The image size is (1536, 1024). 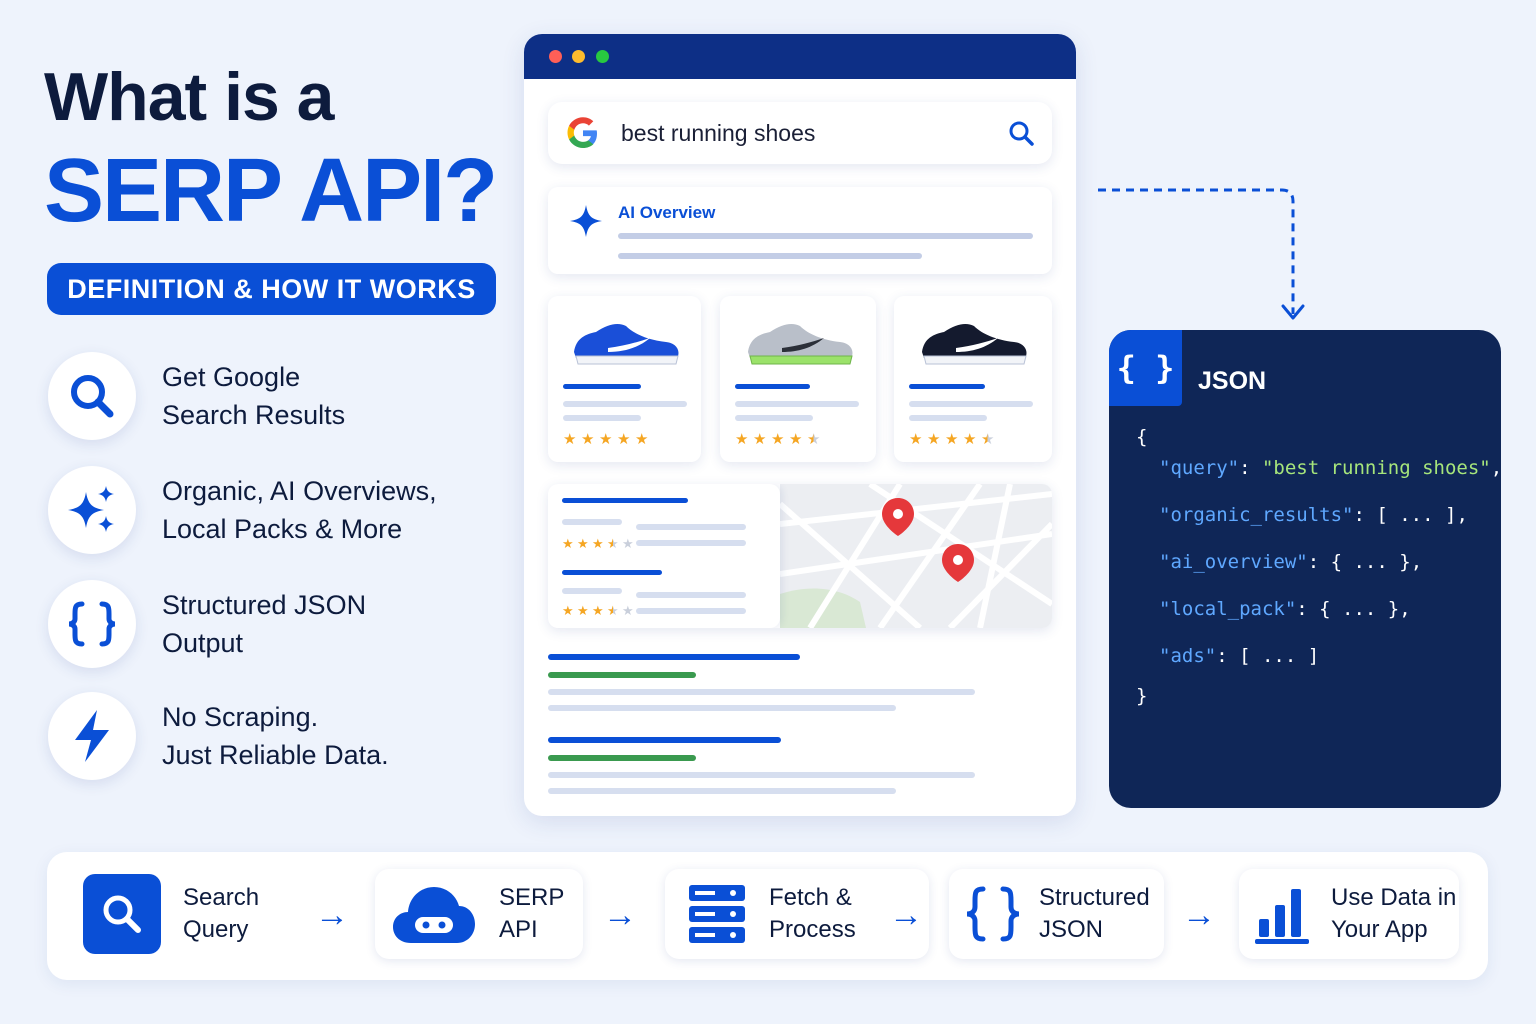 What do you see at coordinates (1201, 254) in the screenshot?
I see `flow-connector-arrow` at bounding box center [1201, 254].